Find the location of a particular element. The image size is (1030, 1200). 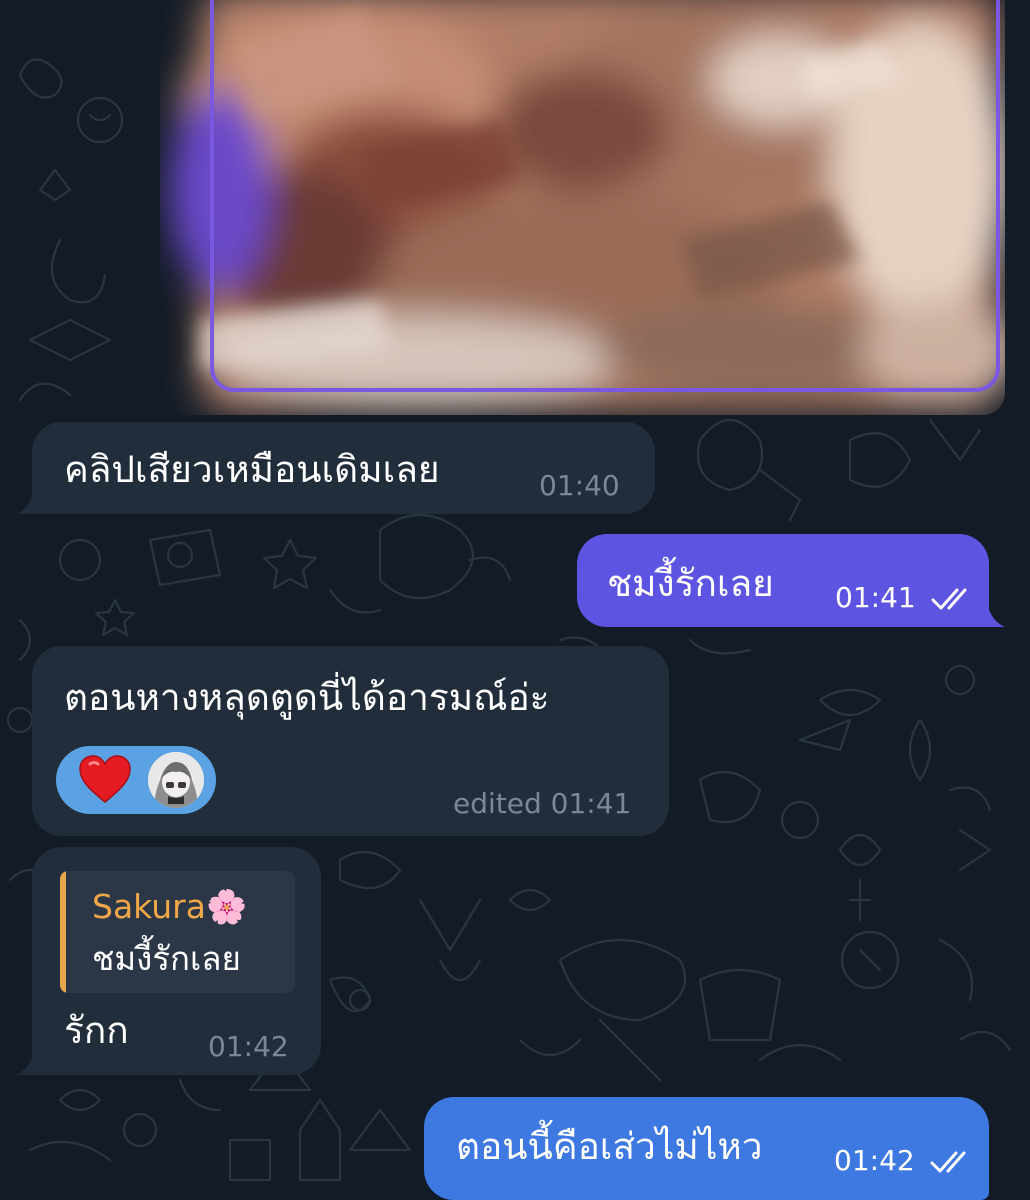

anime-avatar is located at coordinates (176, 780).